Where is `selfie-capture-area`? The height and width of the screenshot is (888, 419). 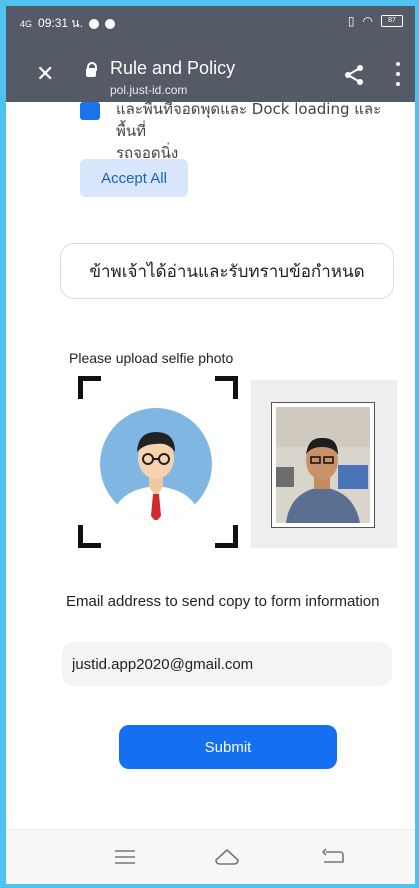 selfie-capture-area is located at coordinates (158, 462).